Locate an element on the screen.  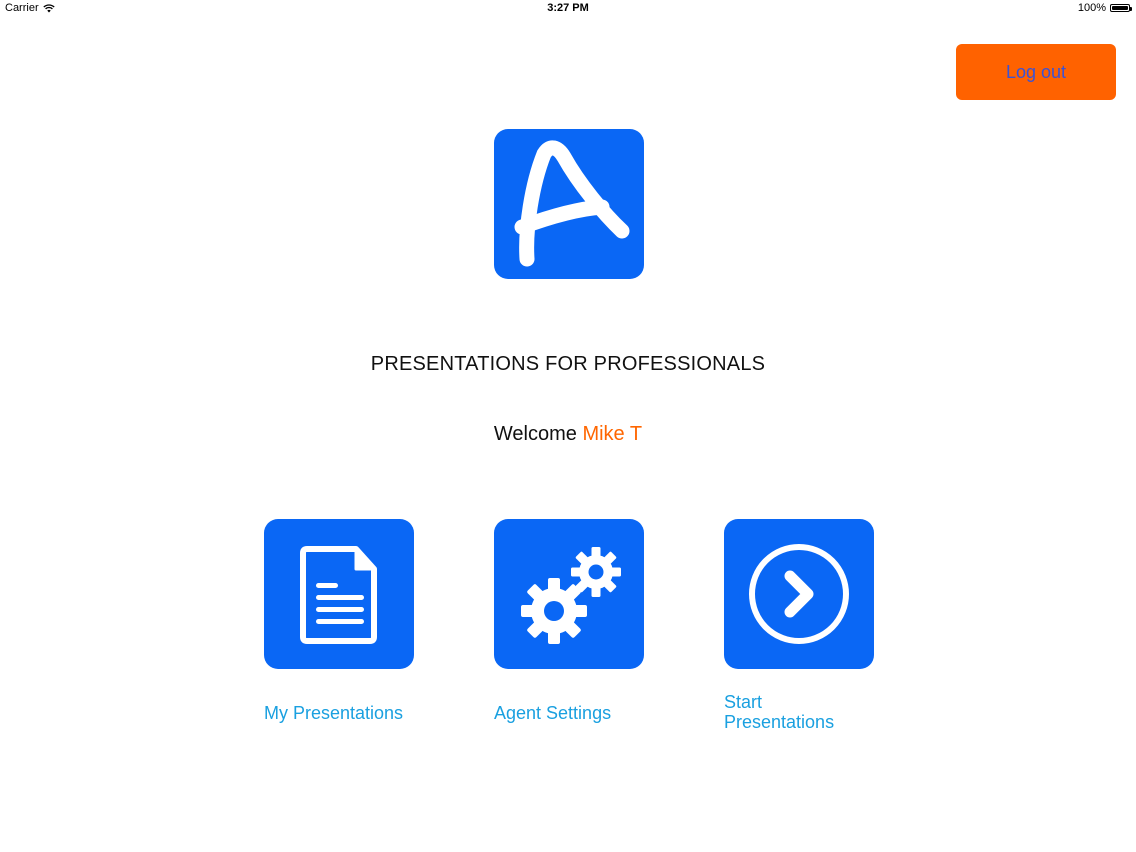
start-presentations-label-line1: Start is located at coordinates (743, 702).